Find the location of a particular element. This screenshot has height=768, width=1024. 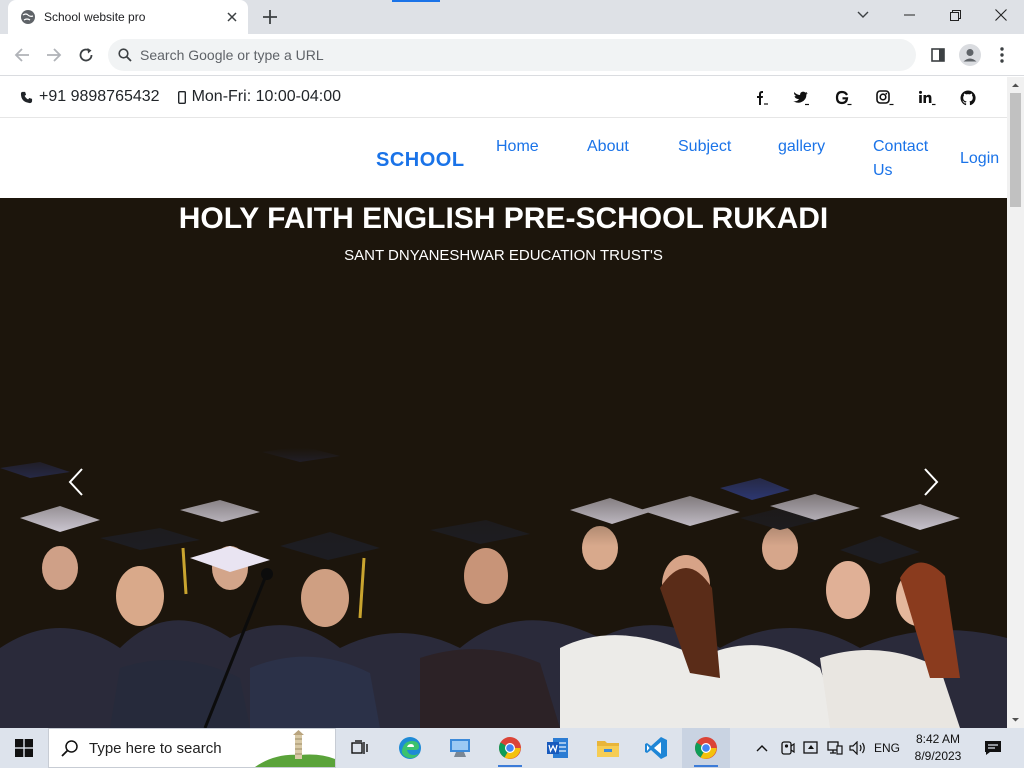

nav-link-home: Home is located at coordinates (517, 147).